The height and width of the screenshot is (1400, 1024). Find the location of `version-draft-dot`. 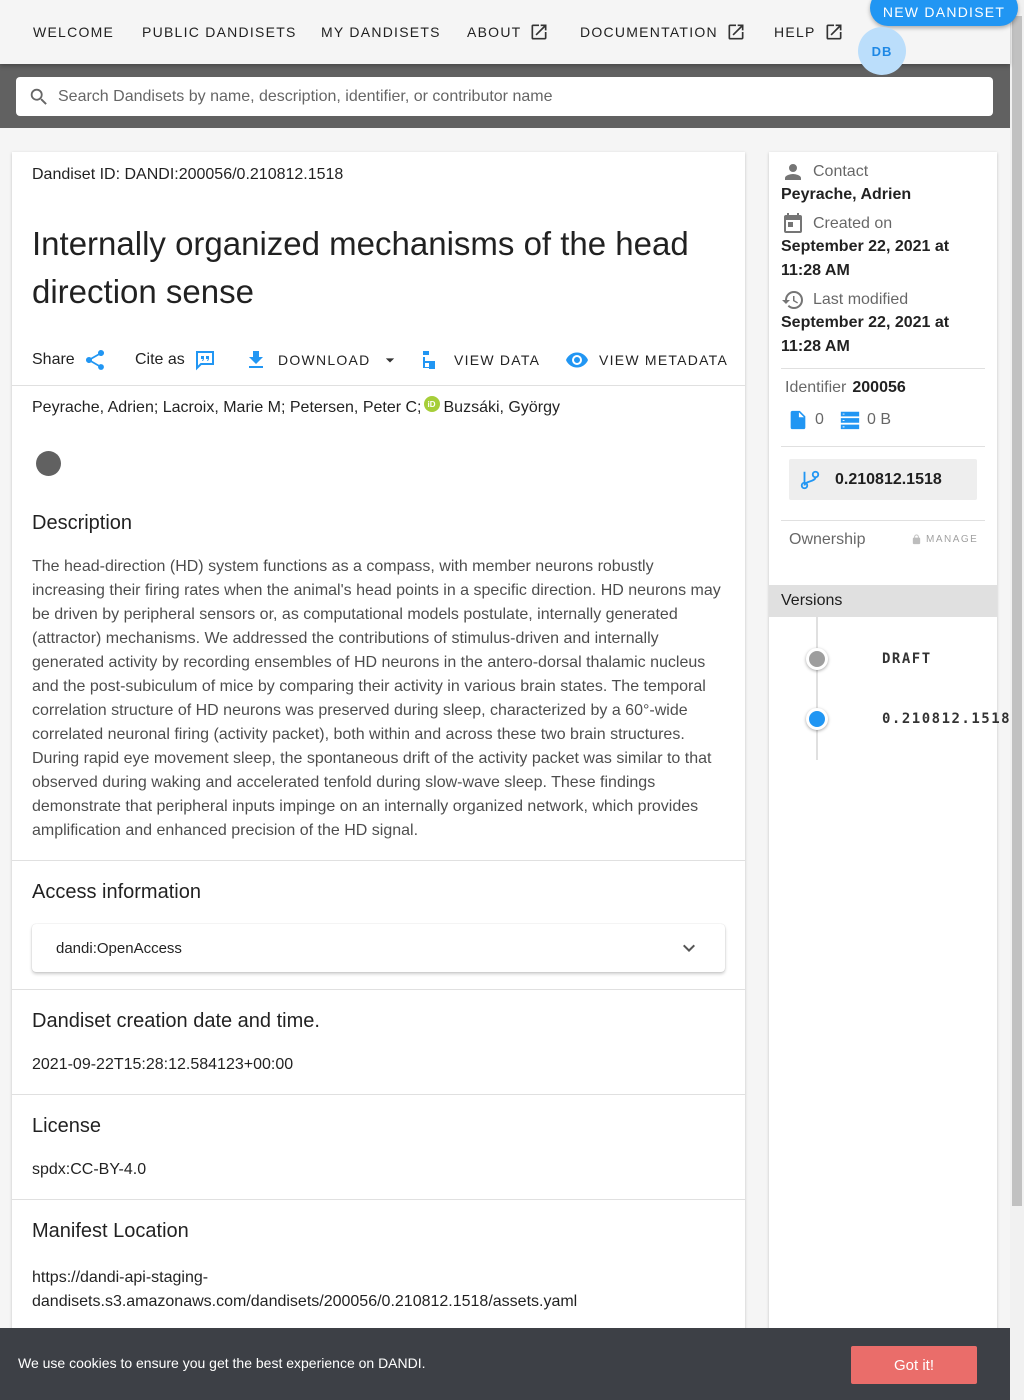

version-draft-dot is located at coordinates (817, 659).